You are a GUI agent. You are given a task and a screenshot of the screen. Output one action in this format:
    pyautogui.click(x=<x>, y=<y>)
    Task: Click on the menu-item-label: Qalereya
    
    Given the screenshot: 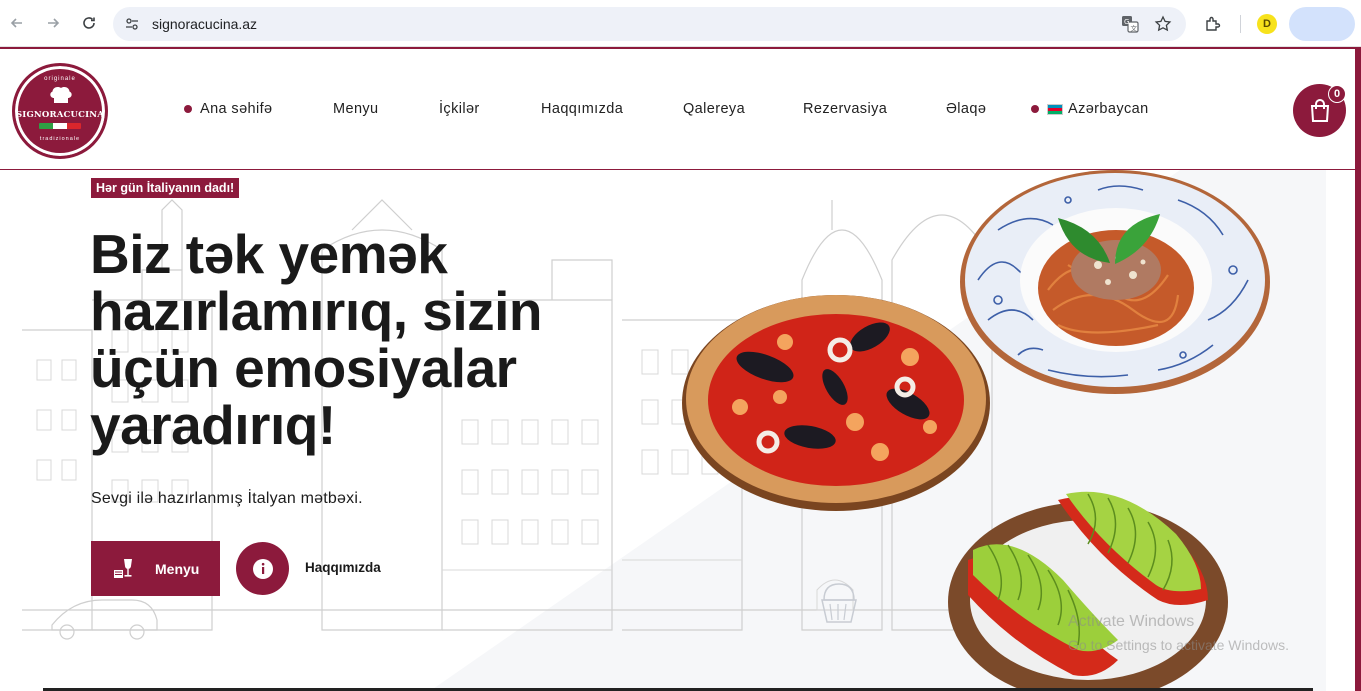 What is the action you would take?
    pyautogui.click(x=714, y=109)
    